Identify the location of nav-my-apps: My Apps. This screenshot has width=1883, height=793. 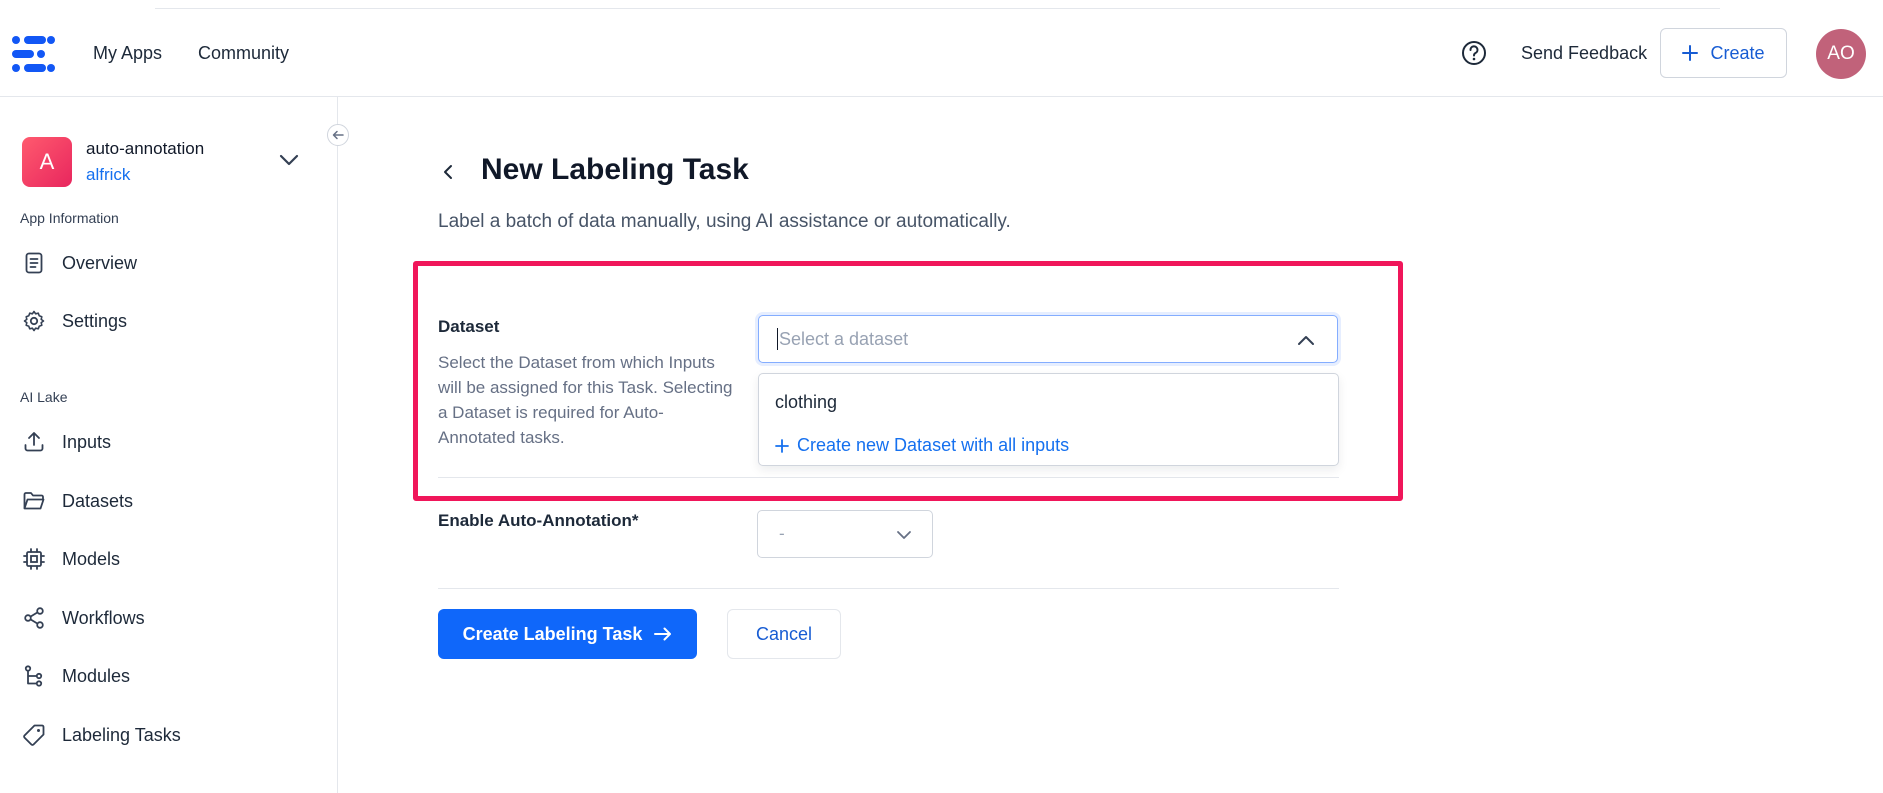
(127, 53).